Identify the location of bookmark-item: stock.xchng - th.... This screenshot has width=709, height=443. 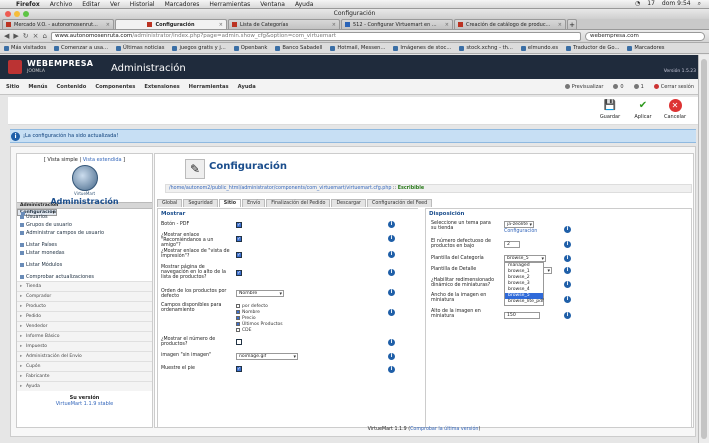
(486, 48).